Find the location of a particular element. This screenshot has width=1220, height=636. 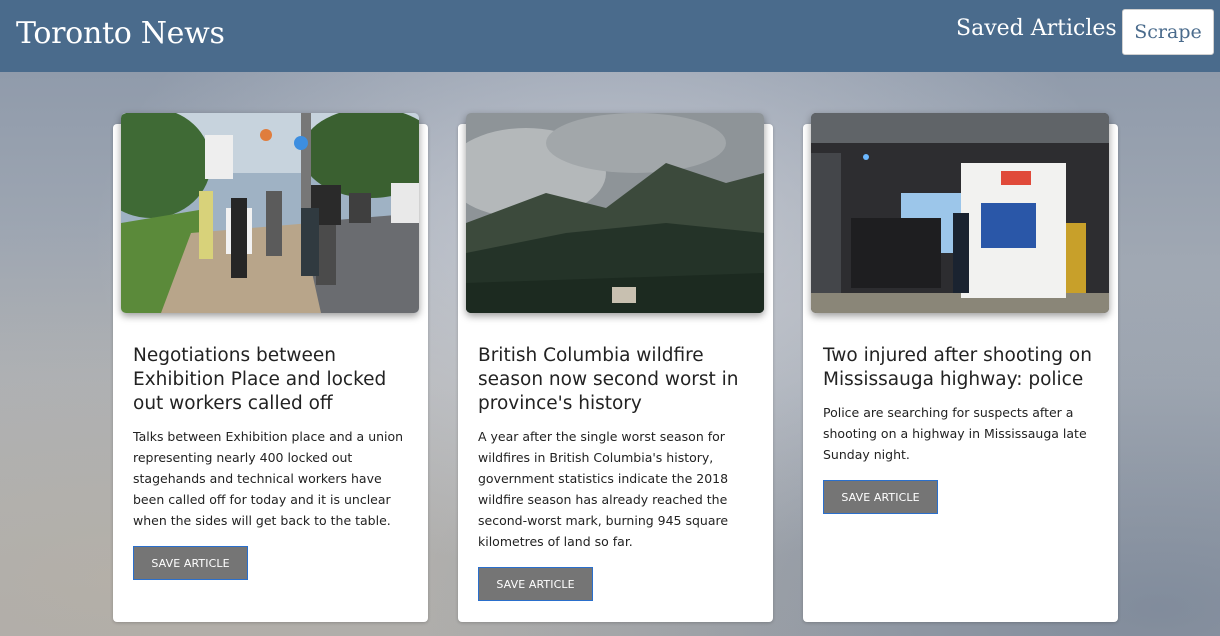

navbar: Toronto News Saved Articles Scrape is located at coordinates (610, 36).